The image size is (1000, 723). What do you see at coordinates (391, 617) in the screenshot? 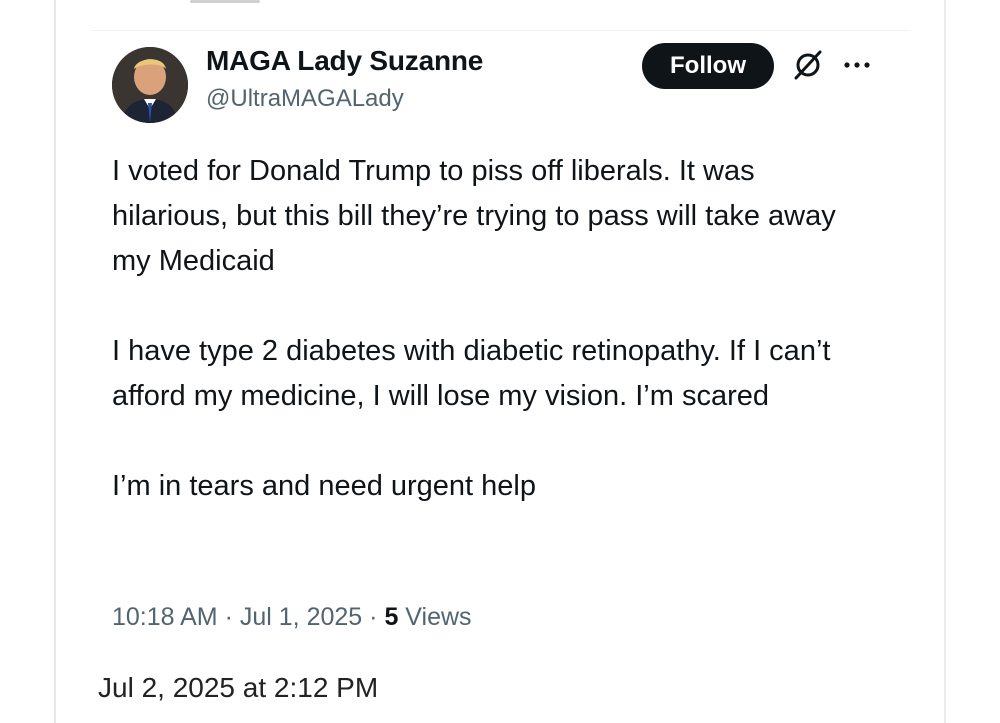
I see `views-count: 5` at bounding box center [391, 617].